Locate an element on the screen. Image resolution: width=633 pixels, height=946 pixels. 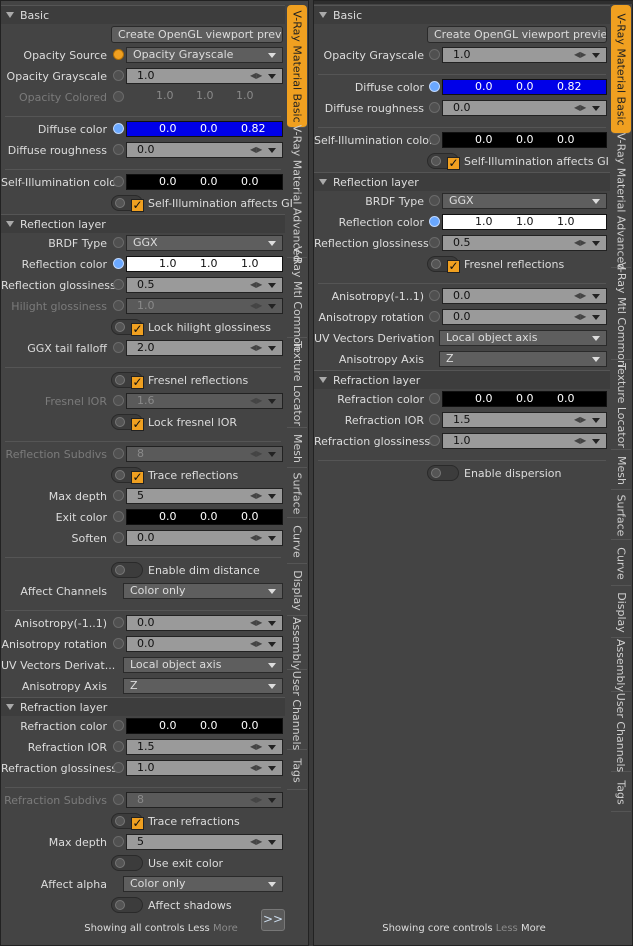
expand-button: >> is located at coordinates (273, 920).